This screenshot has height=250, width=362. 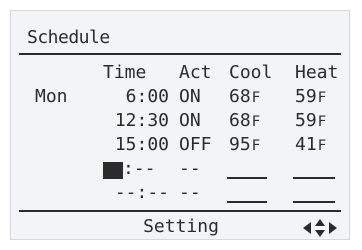 I want to click on header-act: Act, so click(x=195, y=72).